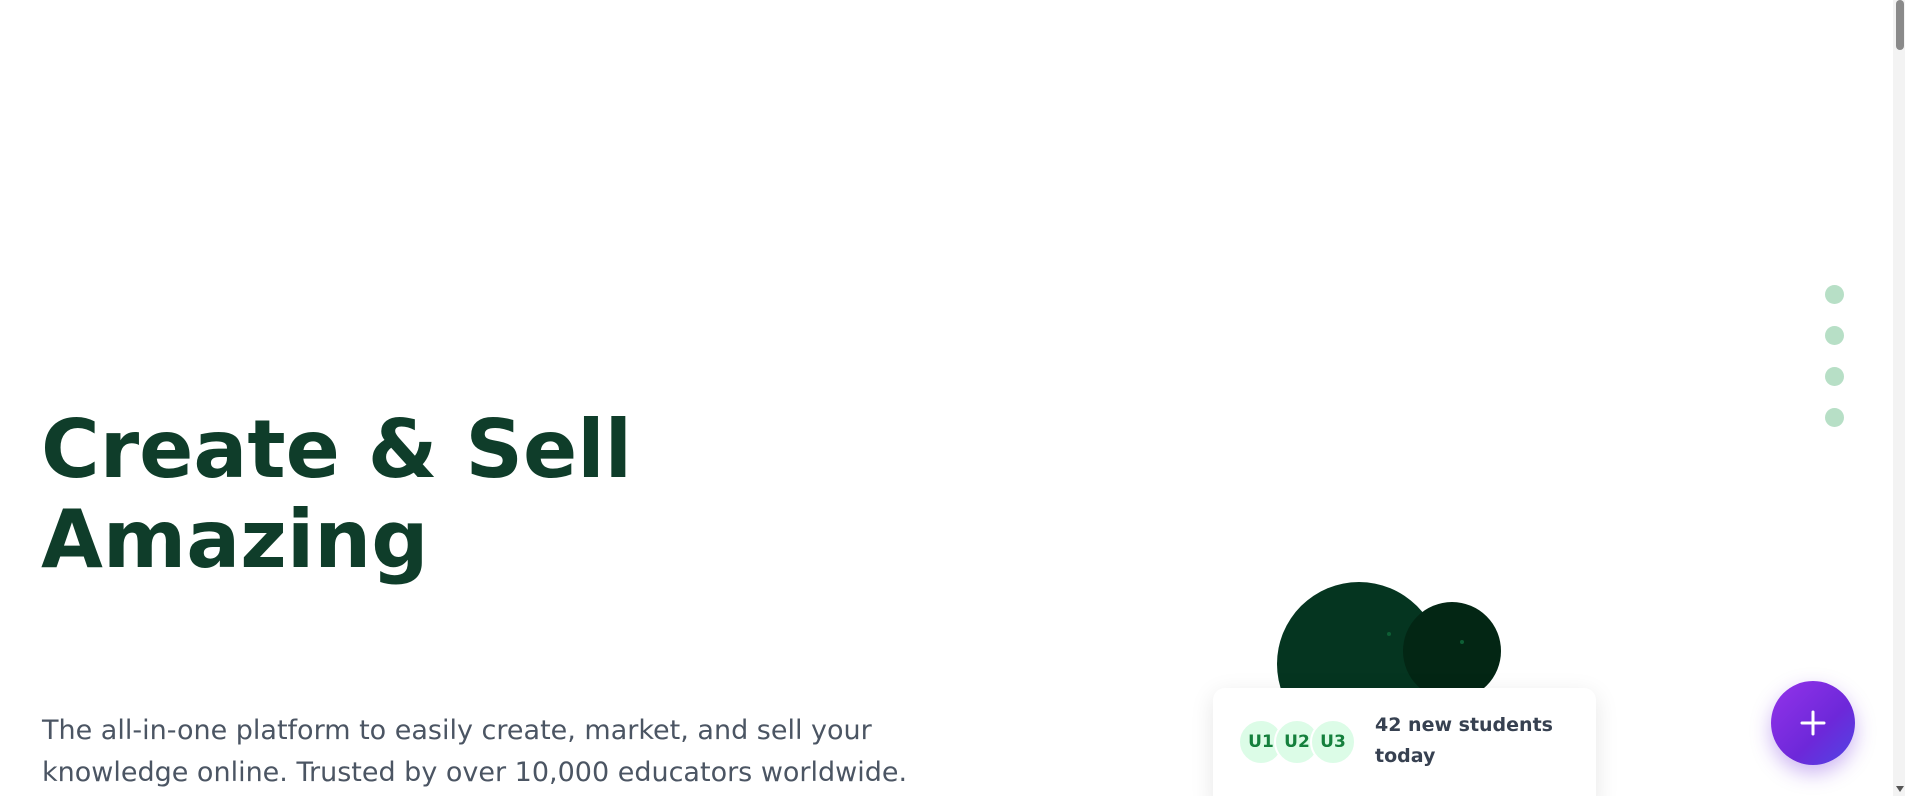  What do you see at coordinates (337, 449) in the screenshot?
I see `hero-title-line-1: Create & Sell` at bounding box center [337, 449].